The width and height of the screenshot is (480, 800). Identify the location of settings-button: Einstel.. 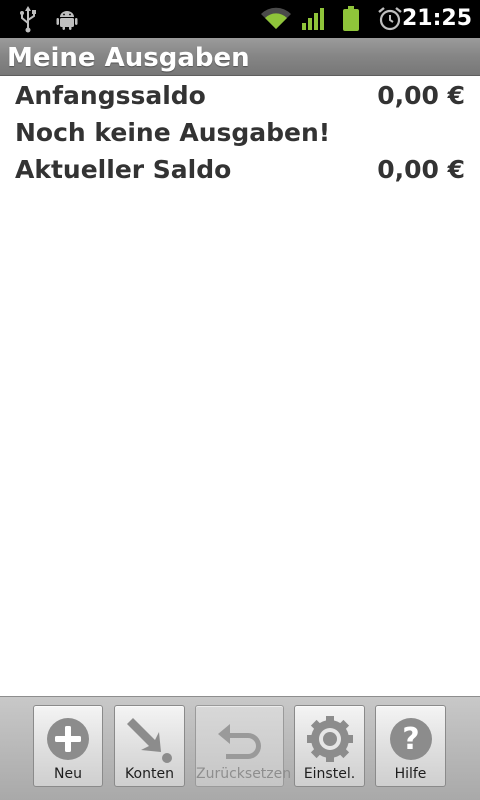
(329, 746).